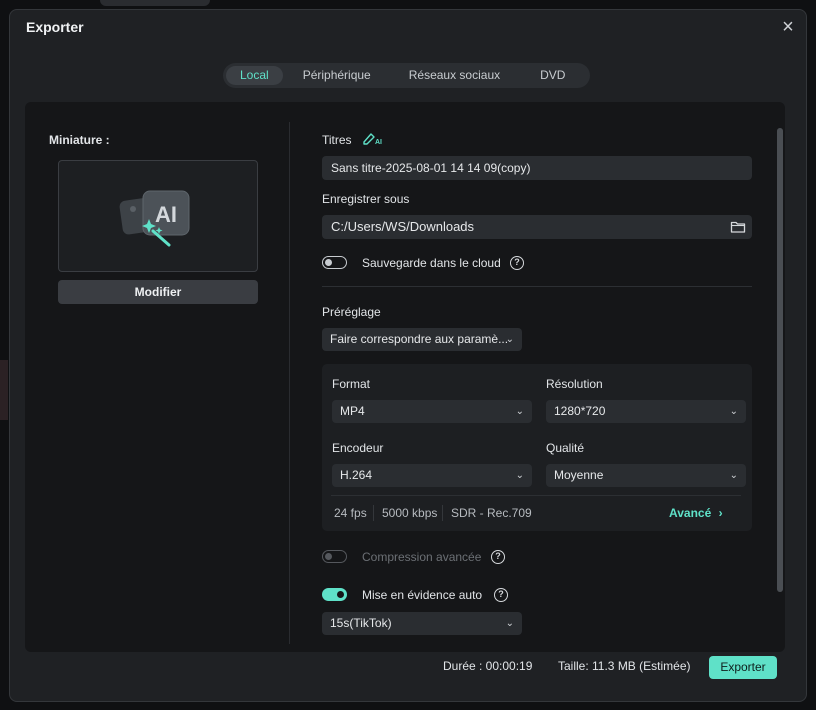 This screenshot has width=816, height=710. Describe the element at coordinates (352, 411) in the screenshot. I see `format-value: MP4` at that location.